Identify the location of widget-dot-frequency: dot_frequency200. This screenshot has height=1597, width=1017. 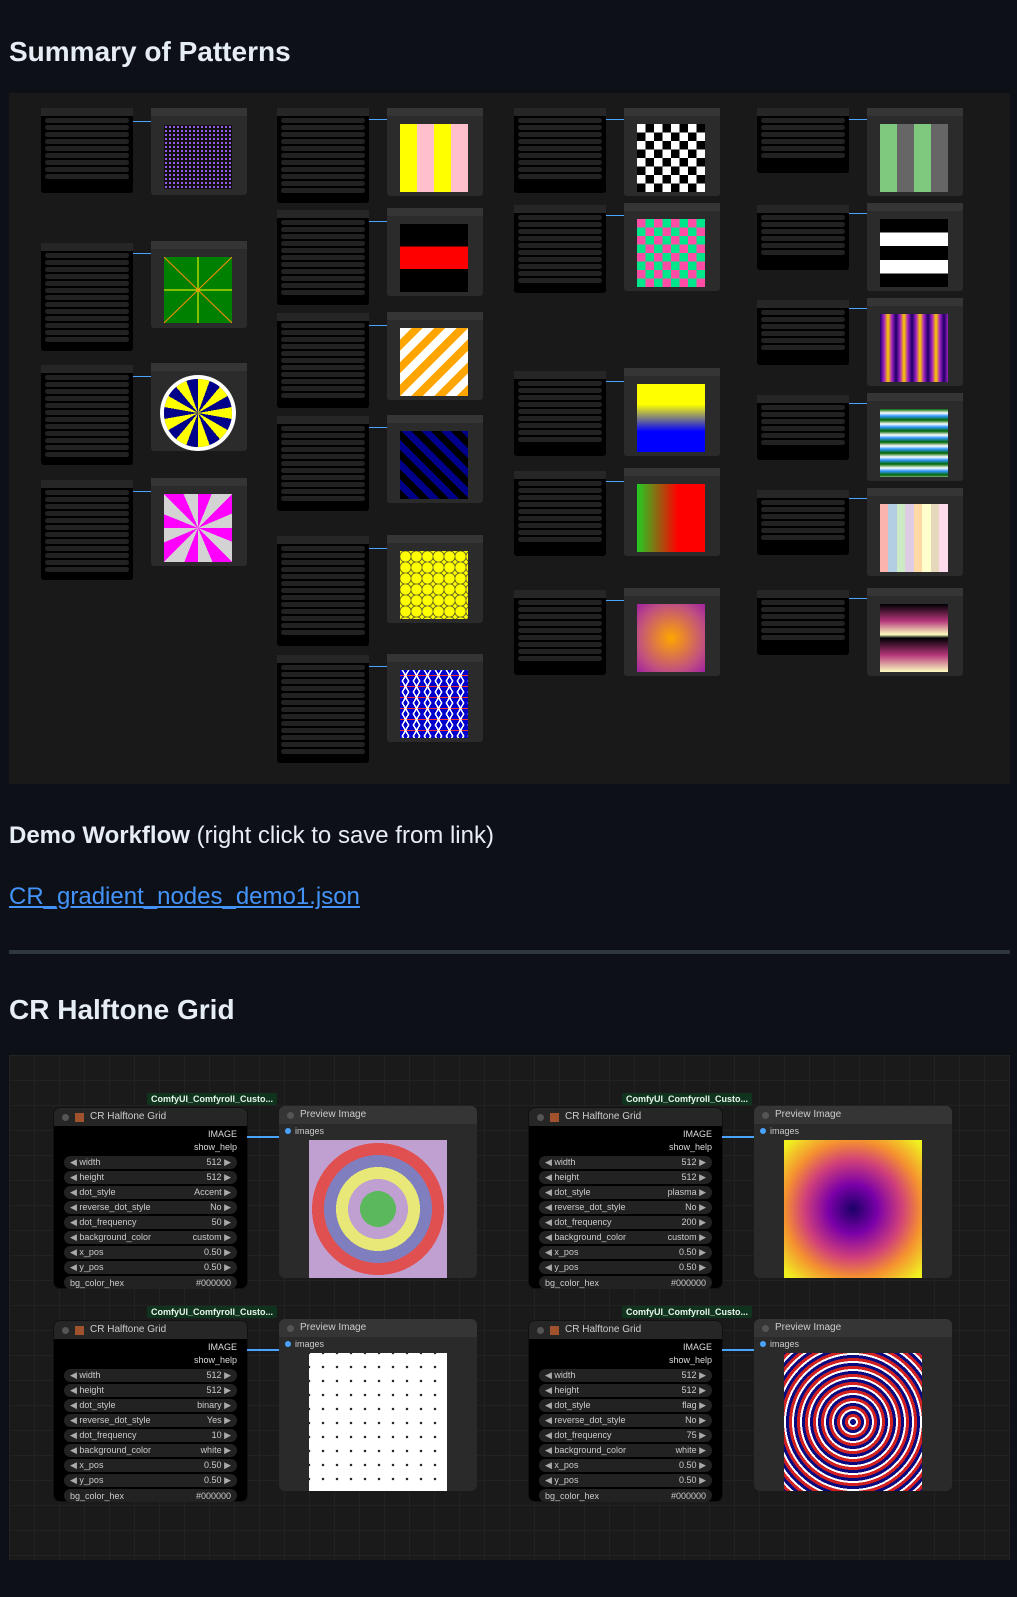
(625, 1222).